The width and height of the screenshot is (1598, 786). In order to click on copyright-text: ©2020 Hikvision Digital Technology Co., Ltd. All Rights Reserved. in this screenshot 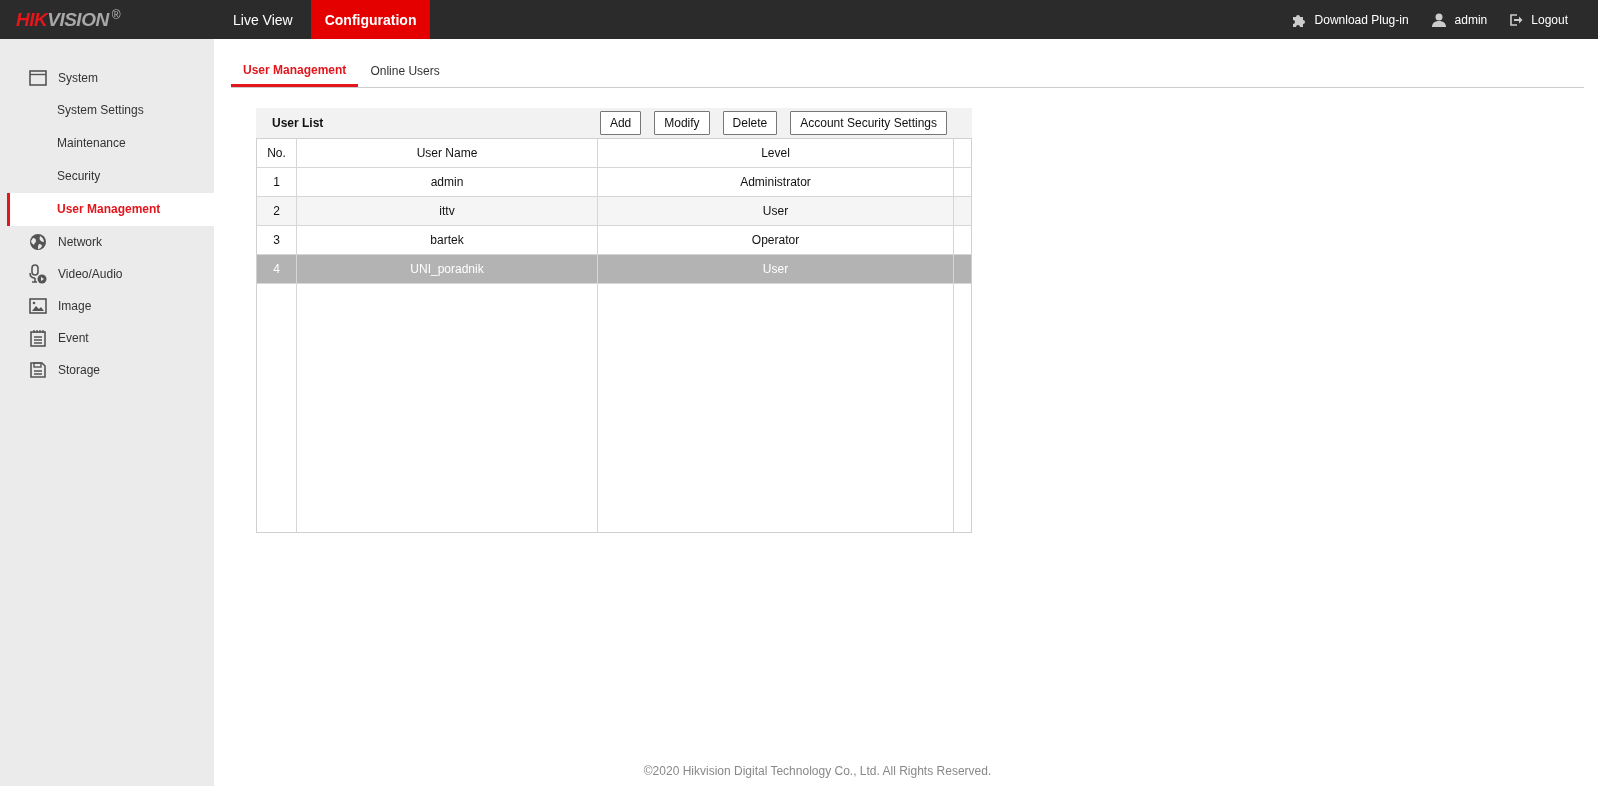, I will do `click(817, 772)`.